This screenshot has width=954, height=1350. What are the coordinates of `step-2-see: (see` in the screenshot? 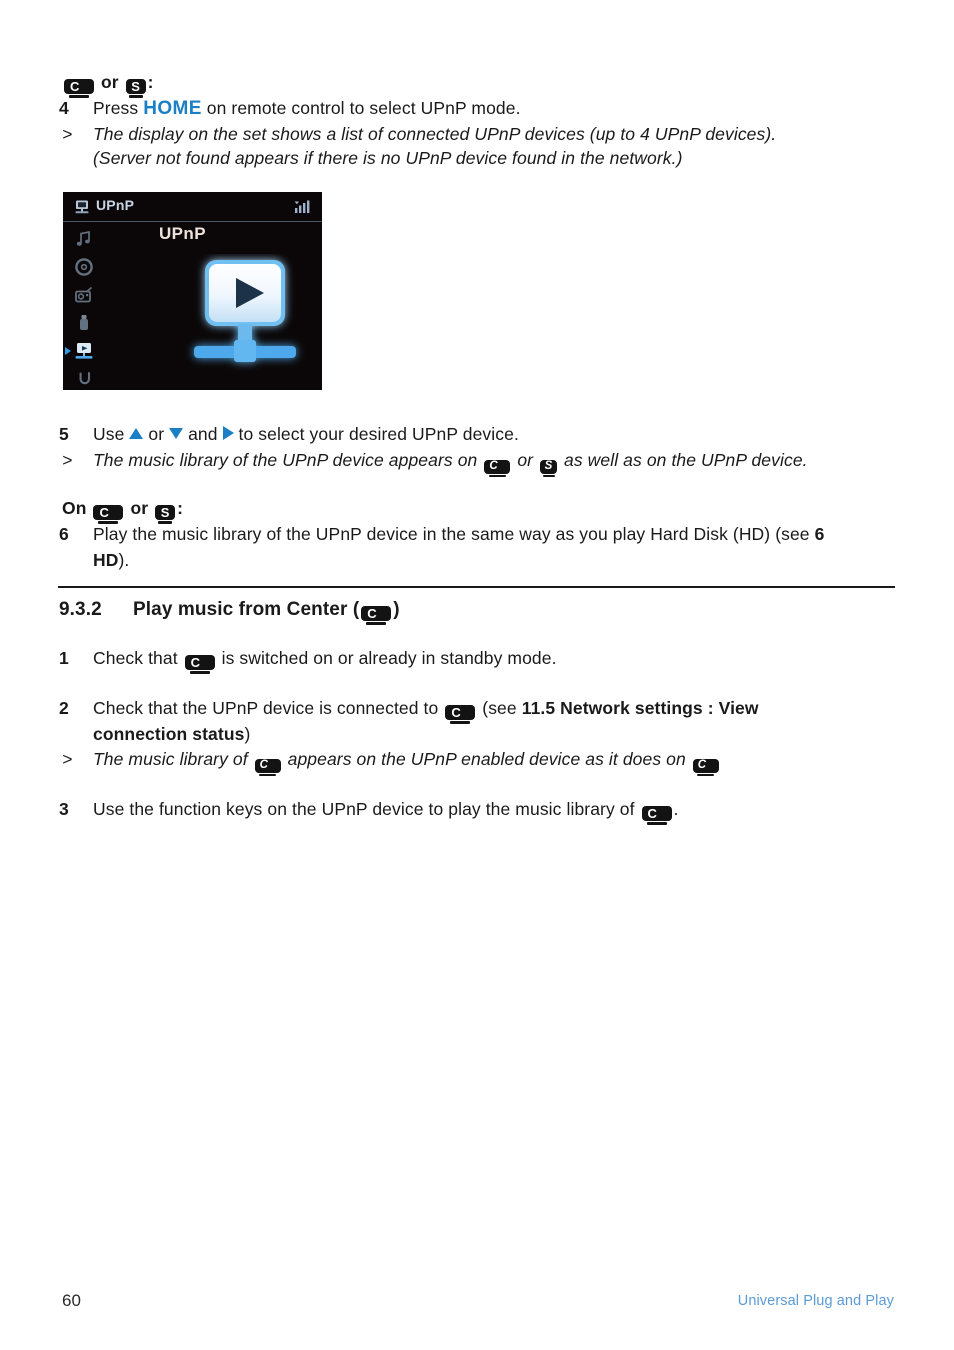 It's located at (499, 708).